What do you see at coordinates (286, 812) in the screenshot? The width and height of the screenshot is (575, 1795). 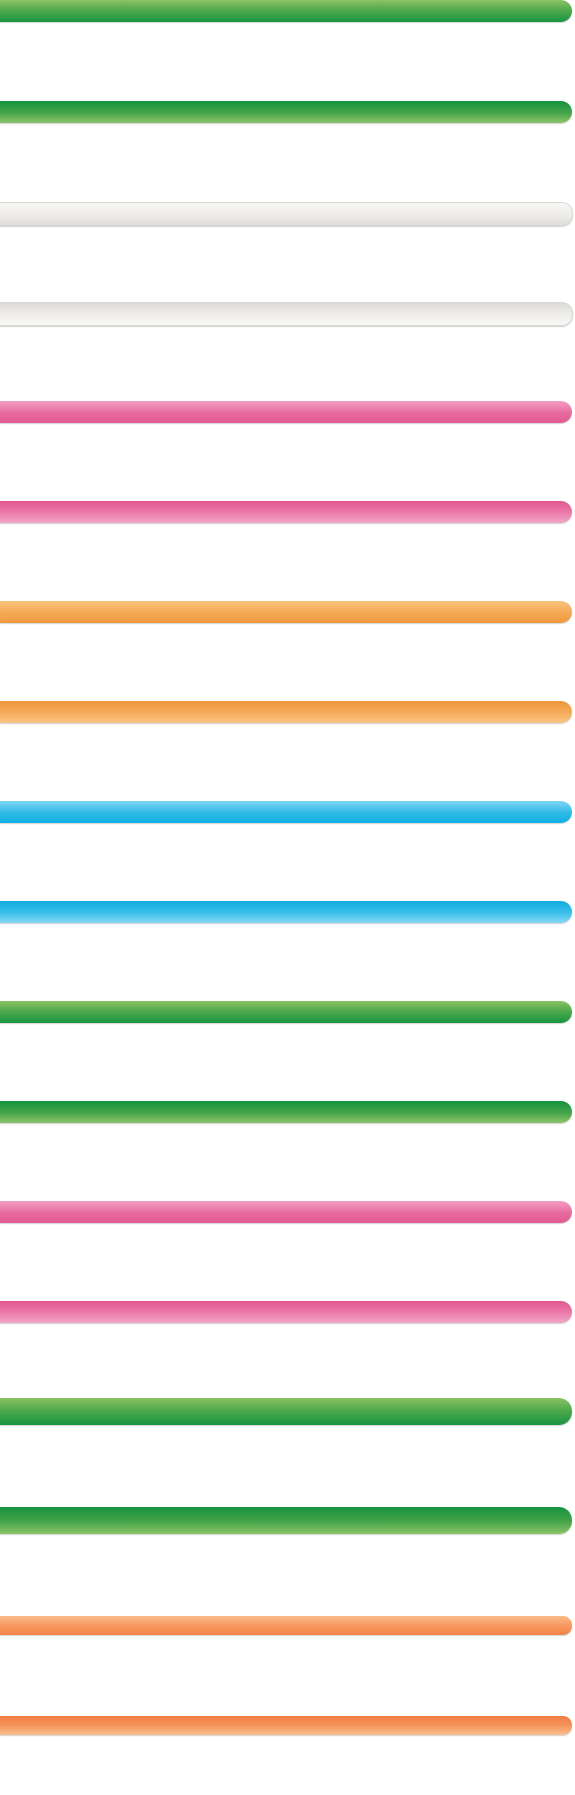 I see `bar-blue-light-top` at bounding box center [286, 812].